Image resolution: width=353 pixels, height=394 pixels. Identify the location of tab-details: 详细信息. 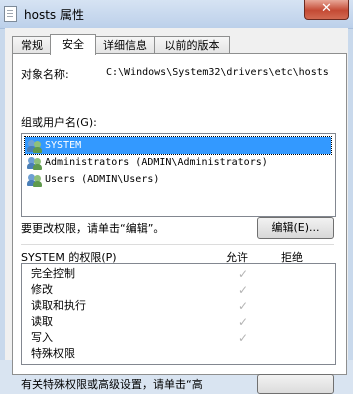
(125, 45).